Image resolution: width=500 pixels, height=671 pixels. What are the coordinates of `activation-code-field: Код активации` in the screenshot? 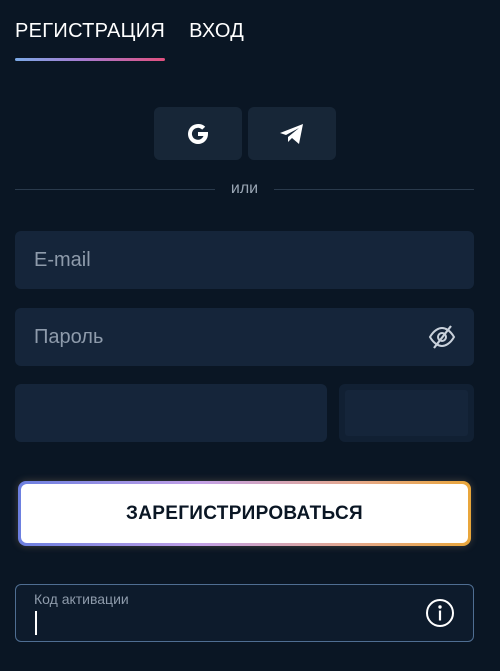 It's located at (244, 613).